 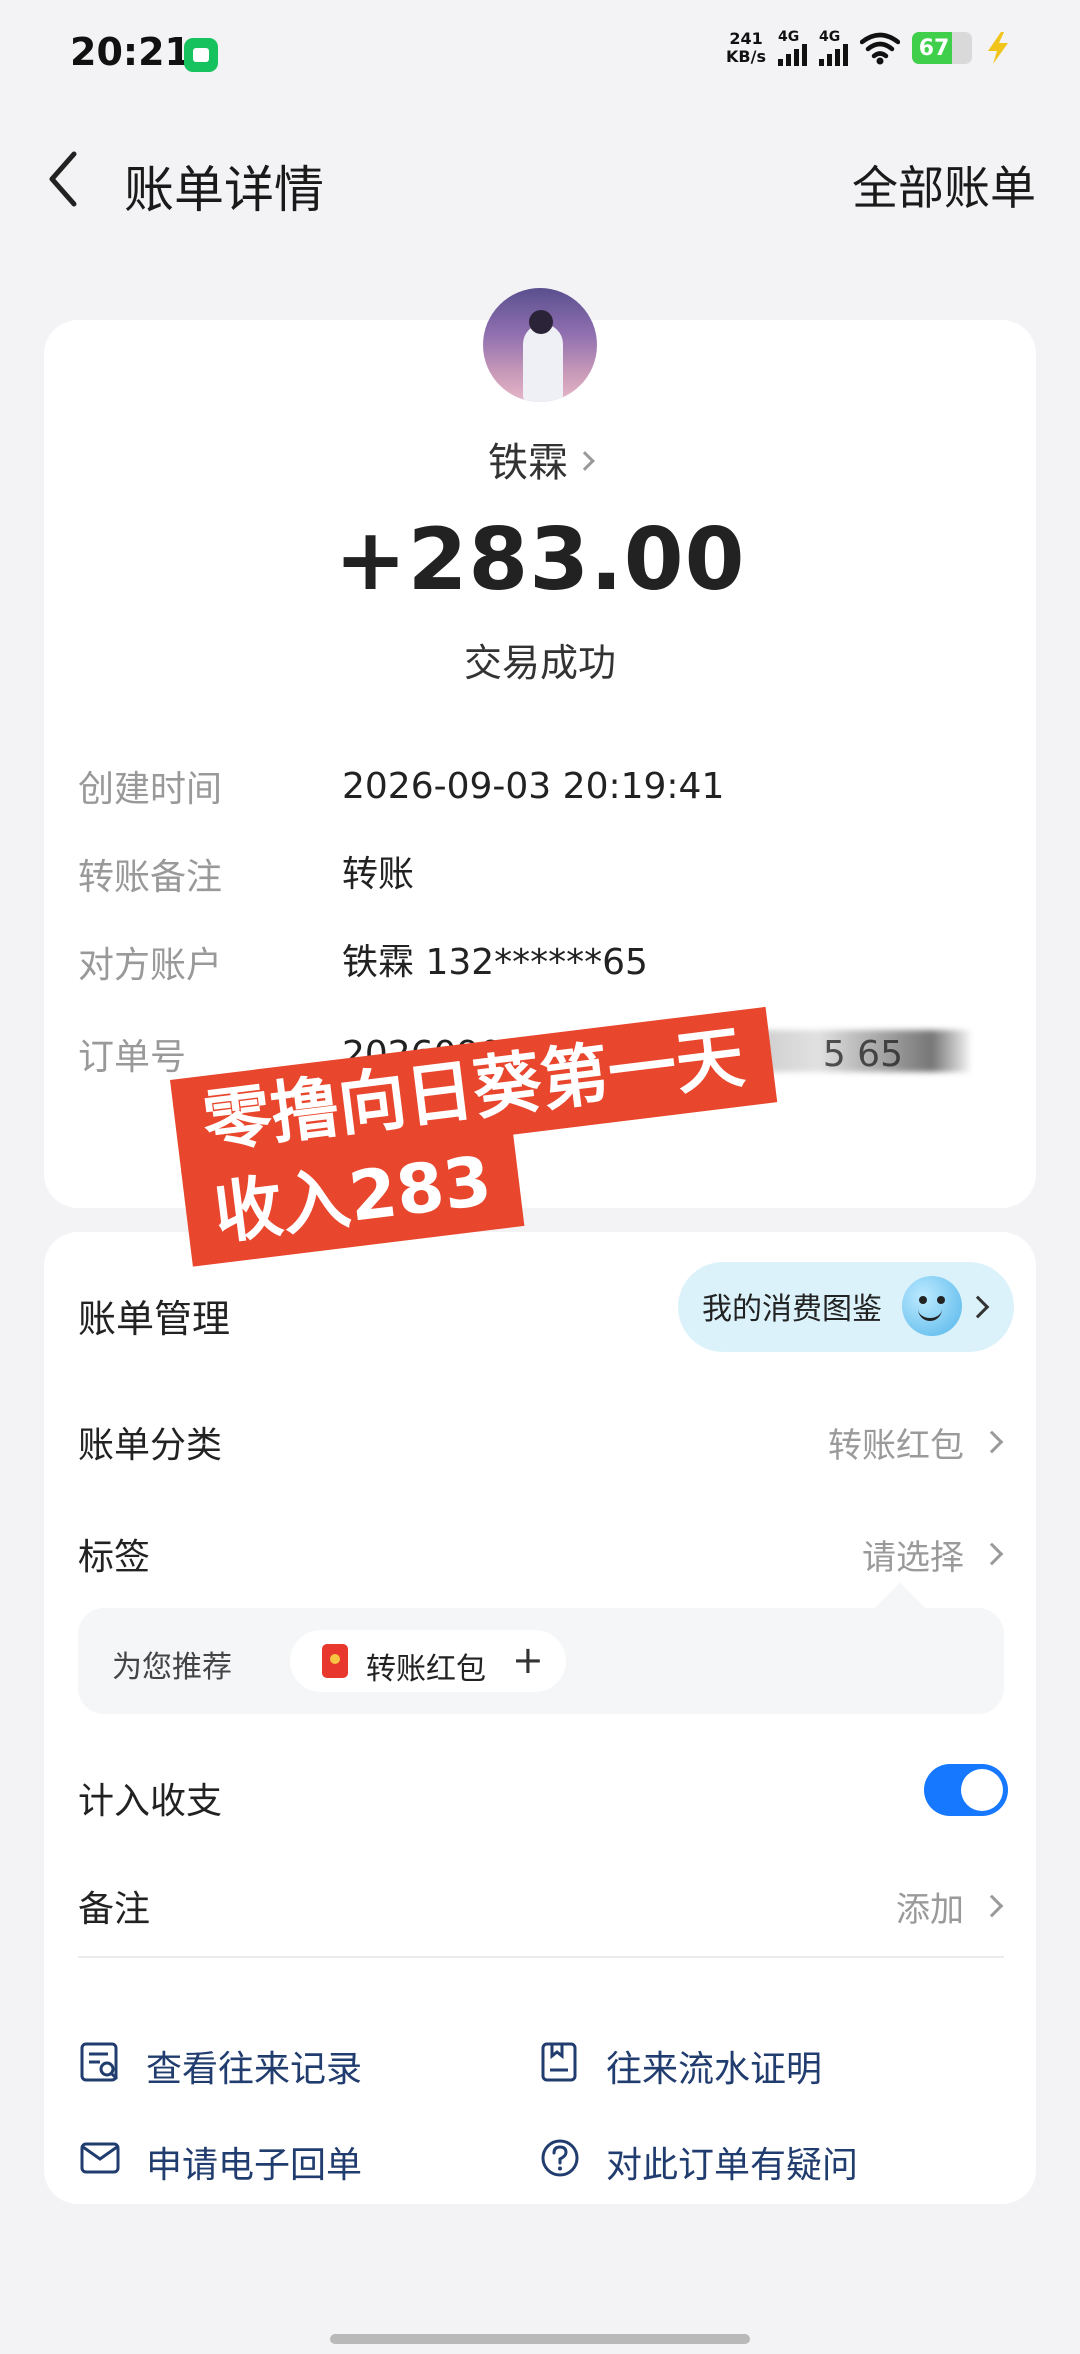 I want to click on info-label: 对方账户, so click(x=150, y=965).